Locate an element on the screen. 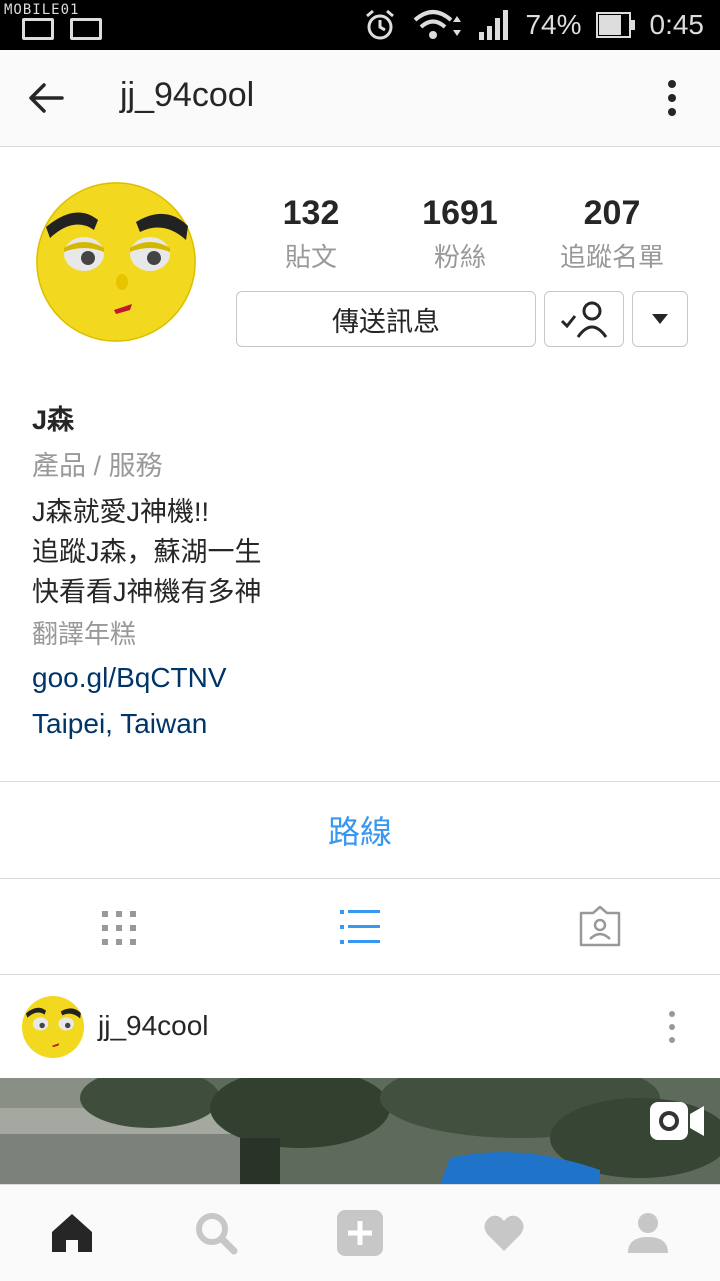  bottom-nav is located at coordinates (360, 1232).